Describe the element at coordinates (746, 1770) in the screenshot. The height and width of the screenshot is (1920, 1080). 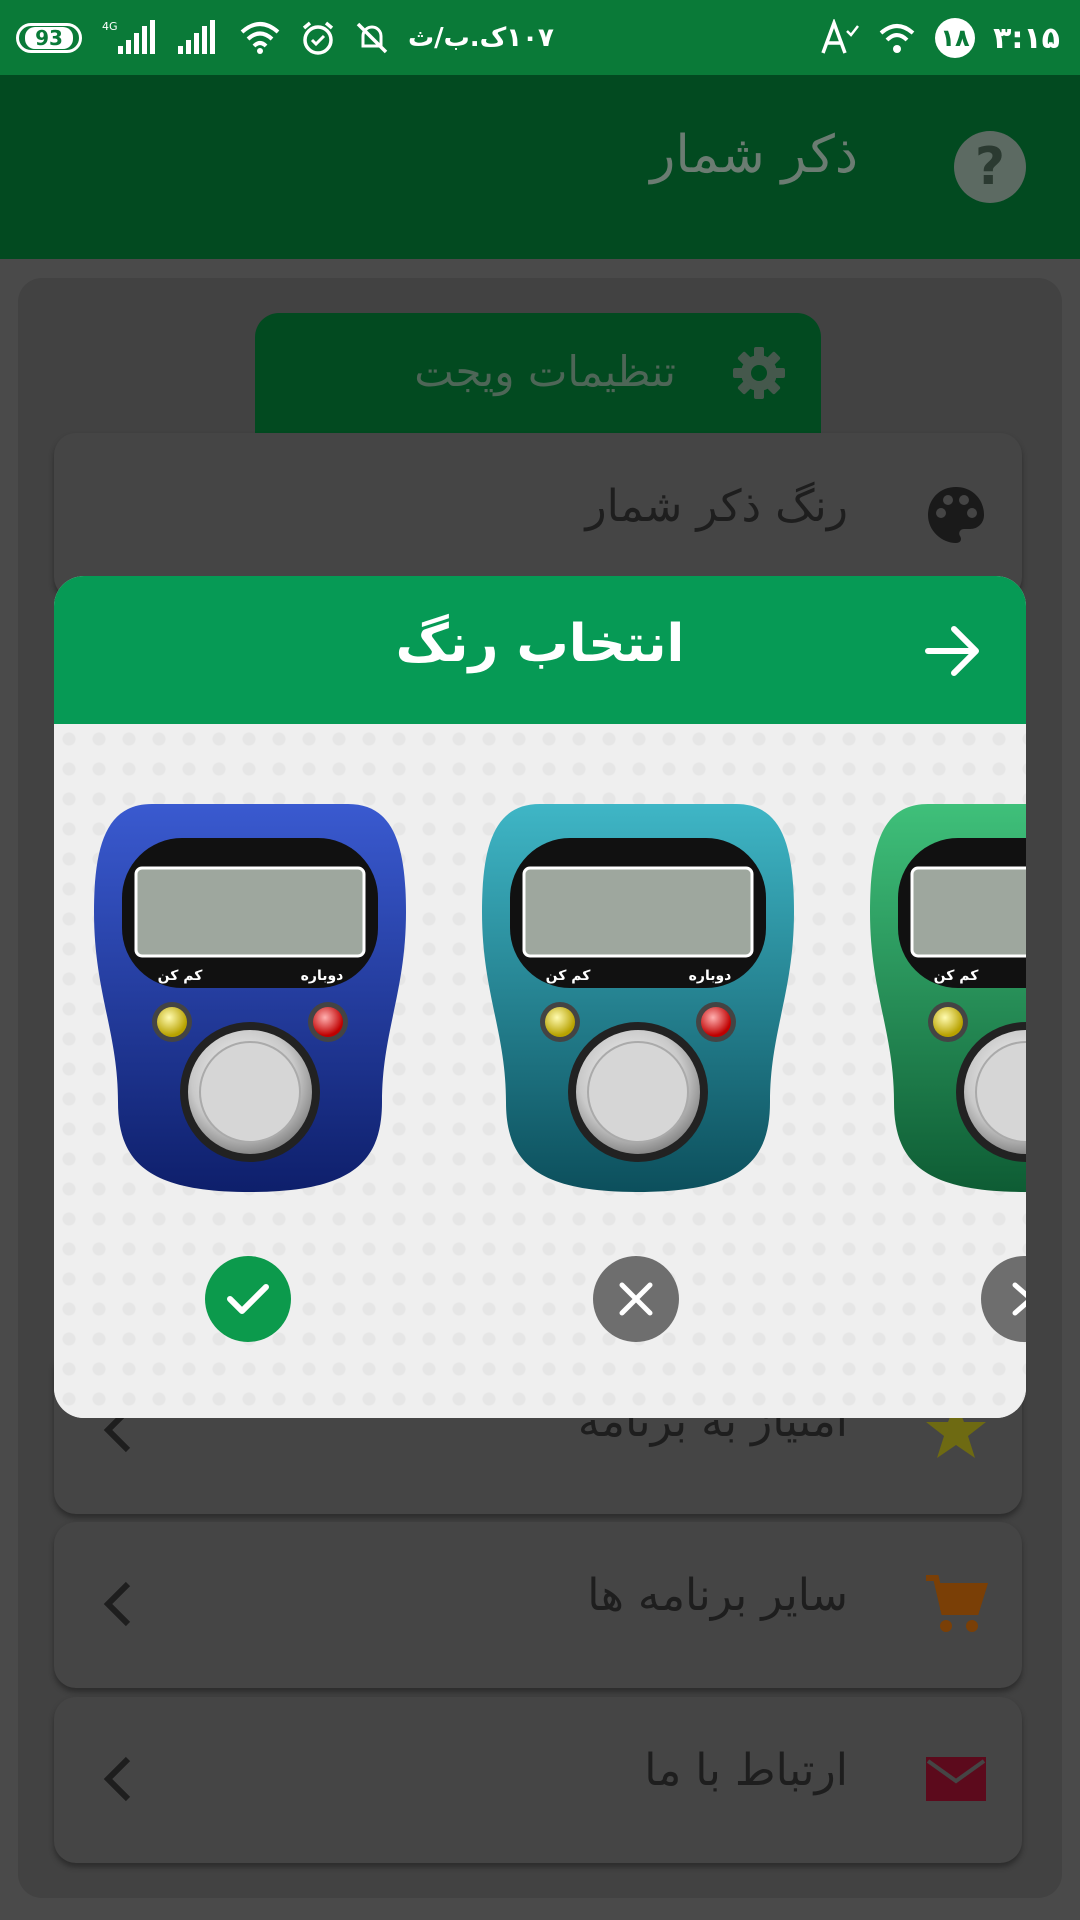
I see `menu-item-label: ارتباط با ما` at that location.